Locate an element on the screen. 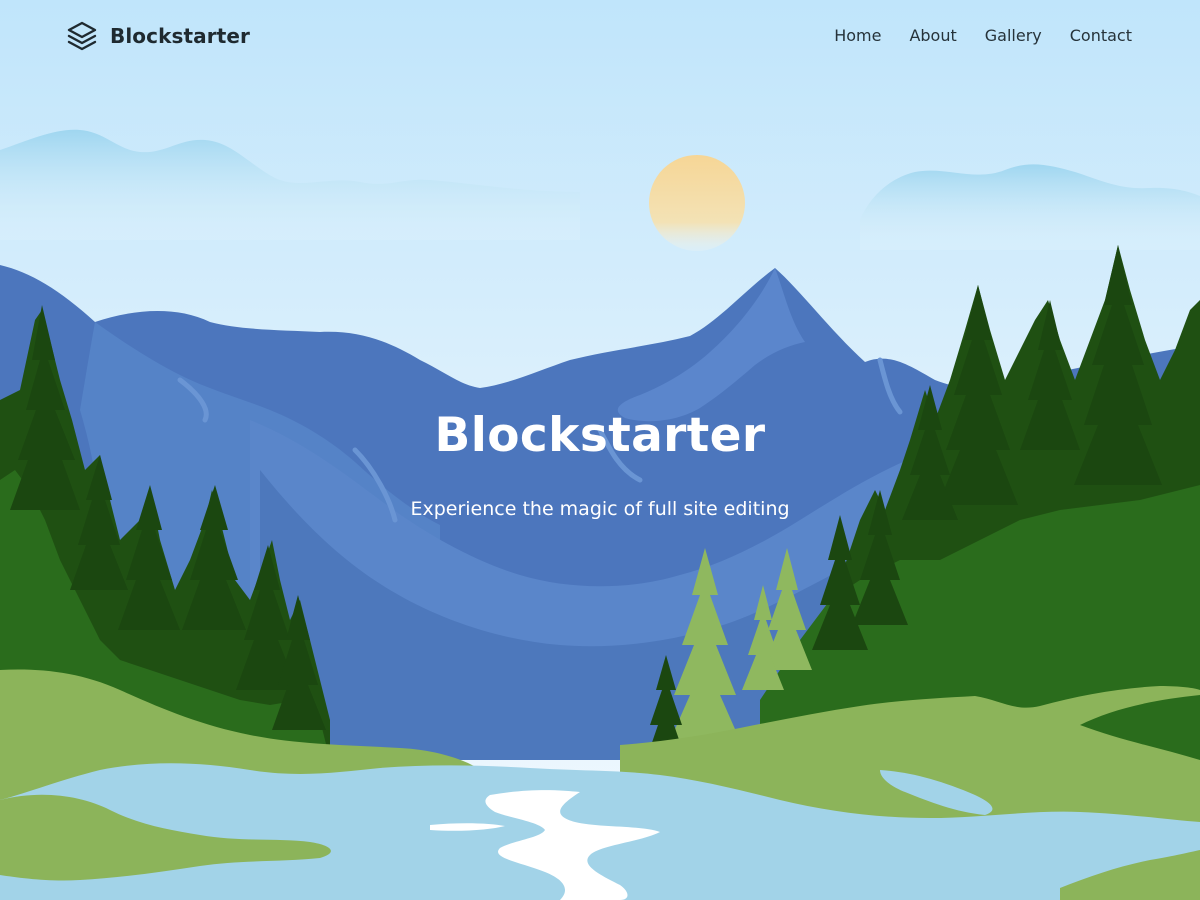 The width and height of the screenshot is (1200, 900). sun is located at coordinates (697, 203).